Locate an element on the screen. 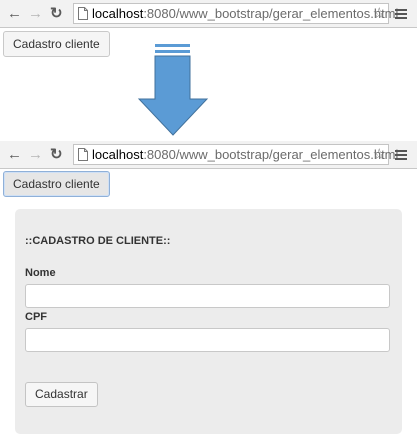 The height and width of the screenshot is (445, 417). cadastro-cliente-button: Cadastro cliente is located at coordinates (56, 44).